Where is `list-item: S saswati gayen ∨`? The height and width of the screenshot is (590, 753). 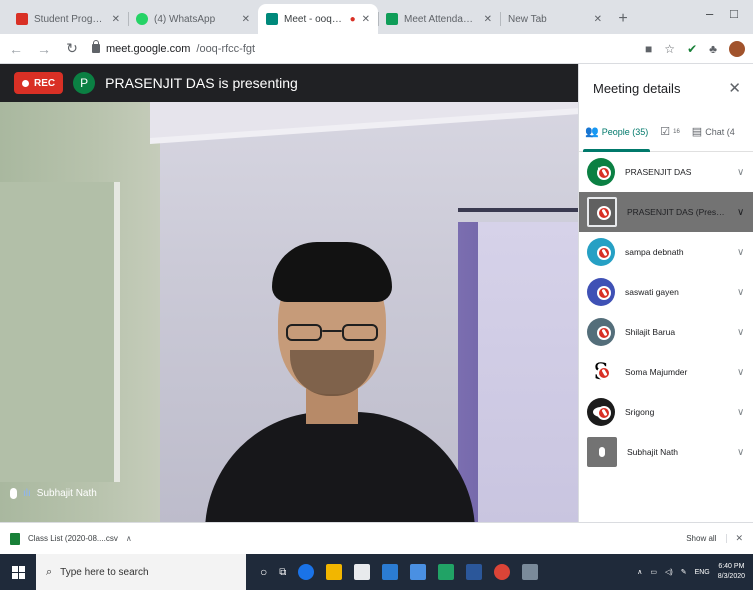 list-item: S saswati gayen ∨ is located at coordinates (666, 292).